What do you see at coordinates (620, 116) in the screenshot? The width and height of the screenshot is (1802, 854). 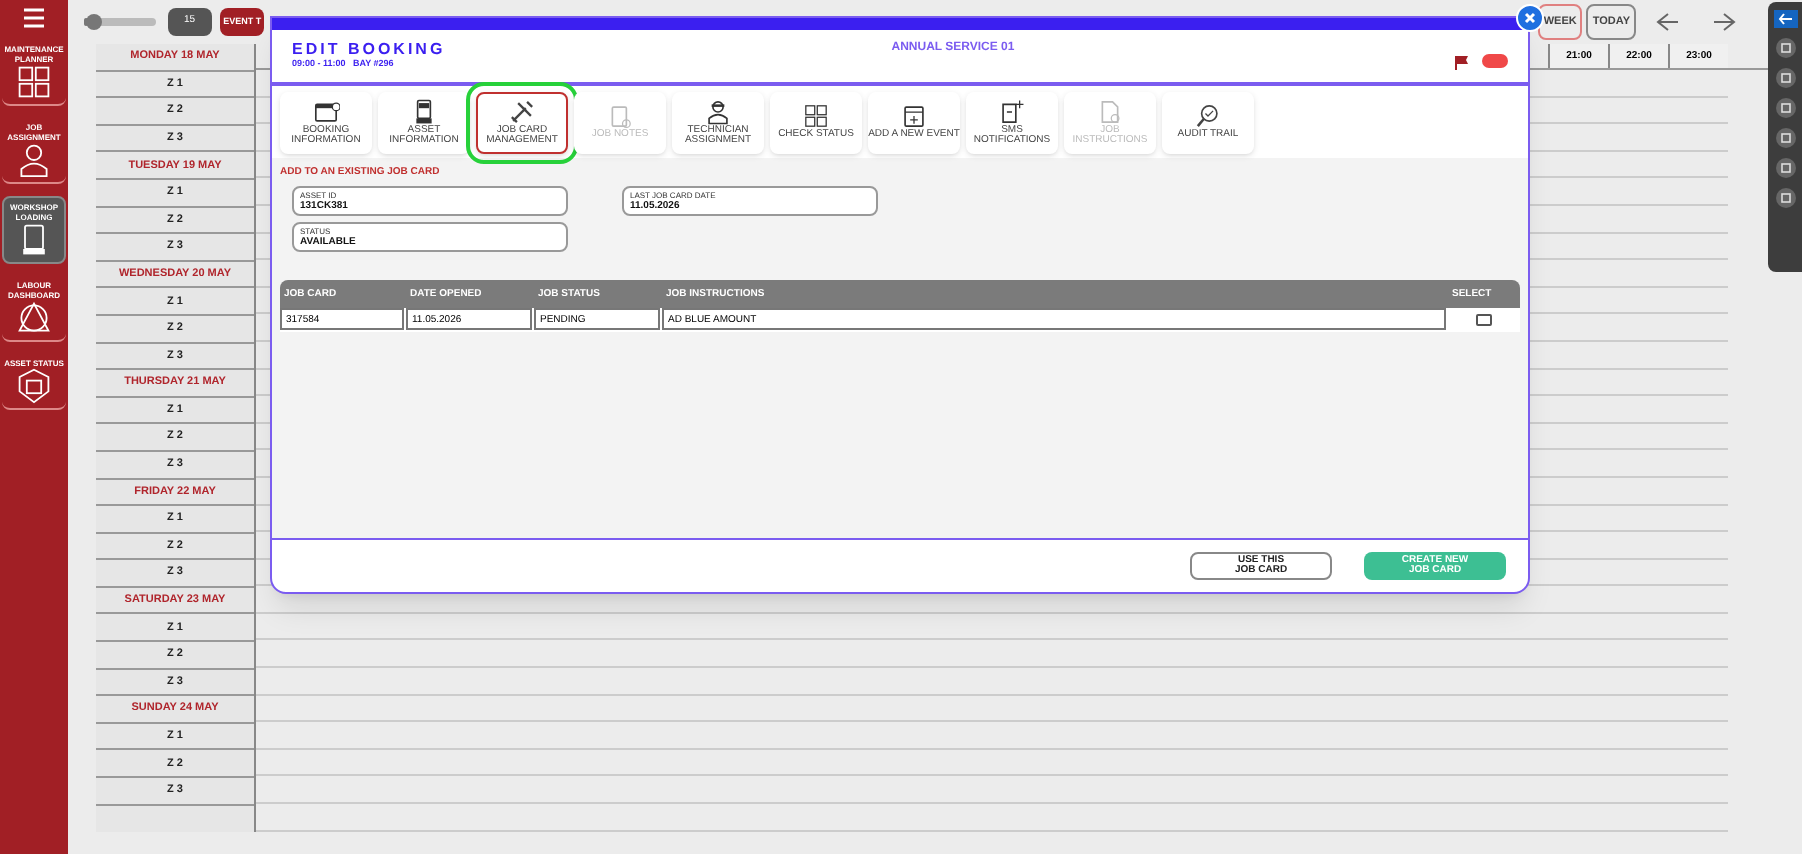 I see `clipboard-icon` at bounding box center [620, 116].